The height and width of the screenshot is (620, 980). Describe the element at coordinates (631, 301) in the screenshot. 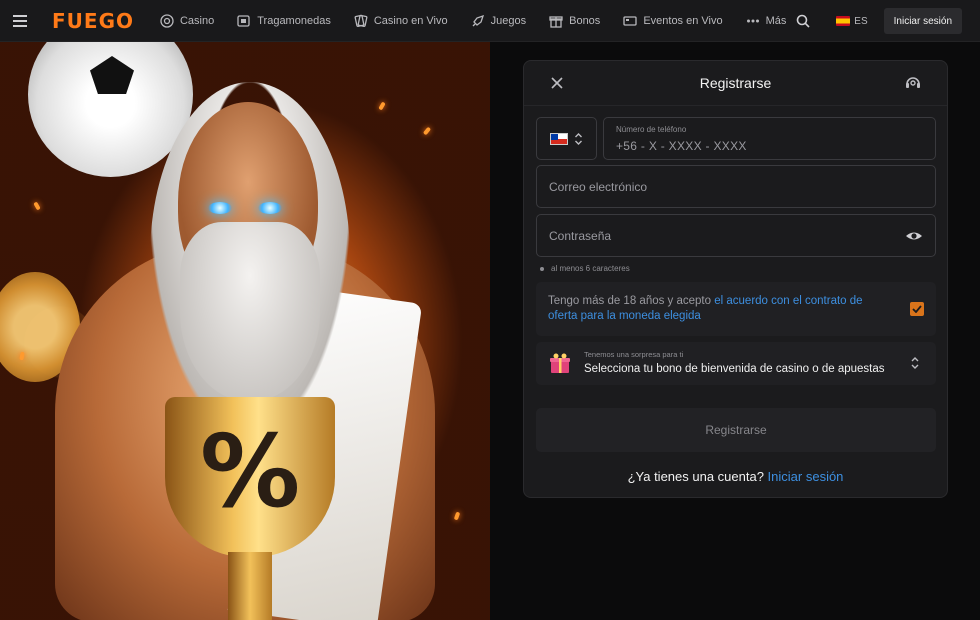

I see `terms-text-prefix: Tengo más de 18 años y acepto` at that location.